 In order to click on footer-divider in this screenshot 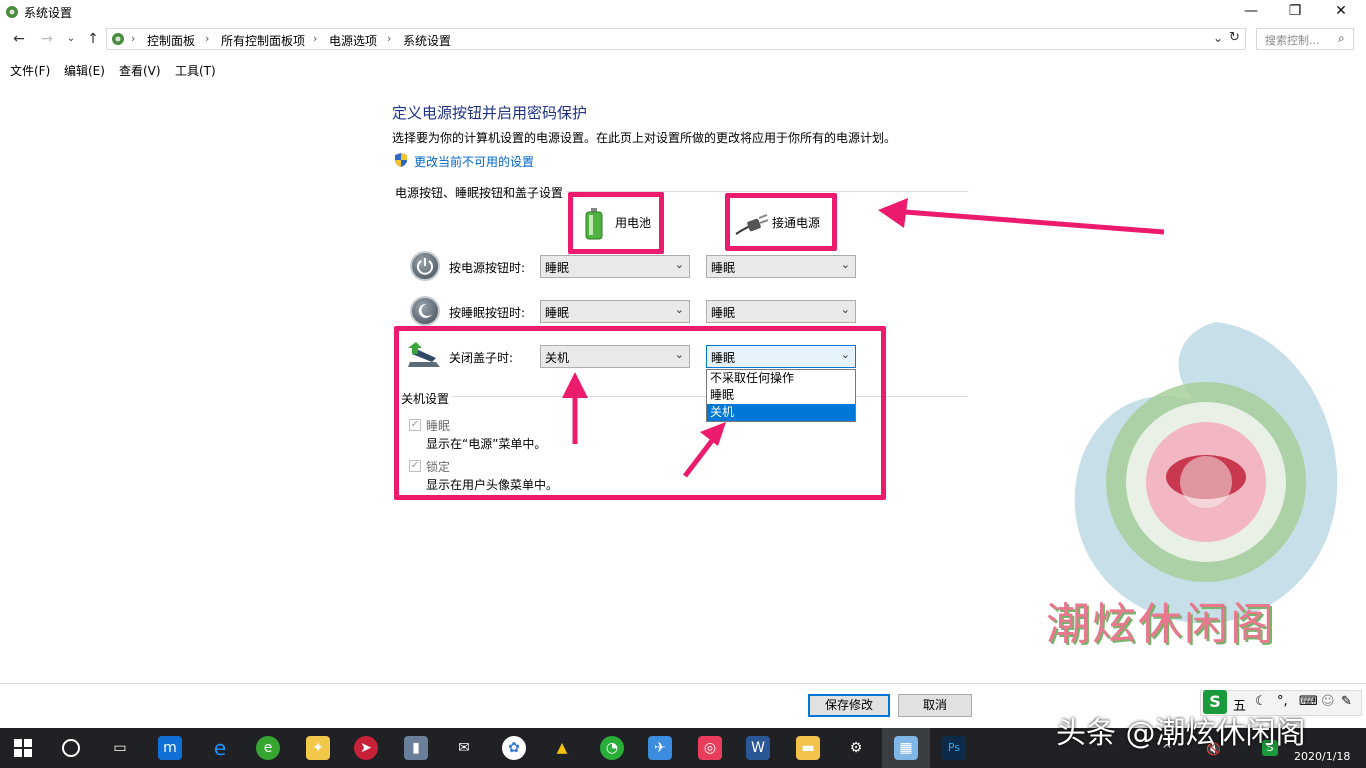, I will do `click(683, 683)`.